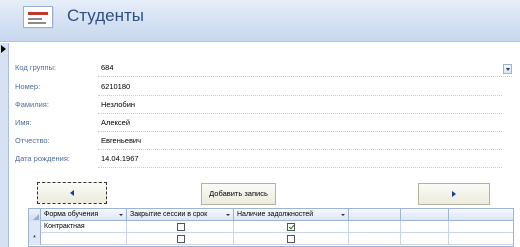 The image size is (520, 247). I want to click on new-row: *, so click(271, 239).